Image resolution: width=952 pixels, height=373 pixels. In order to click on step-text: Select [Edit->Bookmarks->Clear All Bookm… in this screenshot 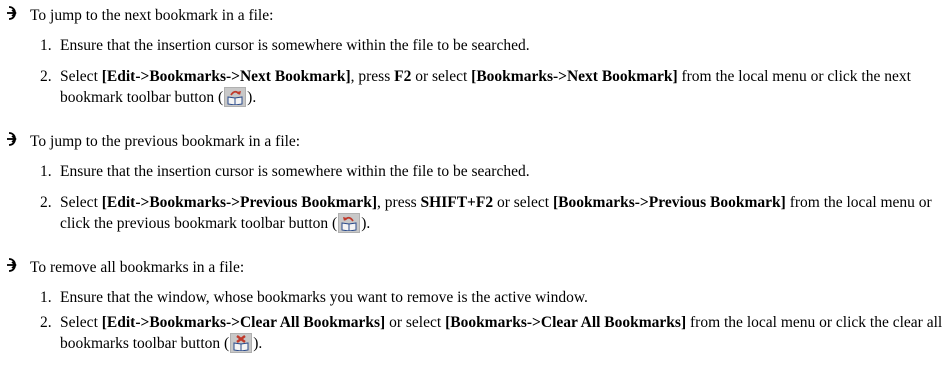, I will do `click(503, 333)`.